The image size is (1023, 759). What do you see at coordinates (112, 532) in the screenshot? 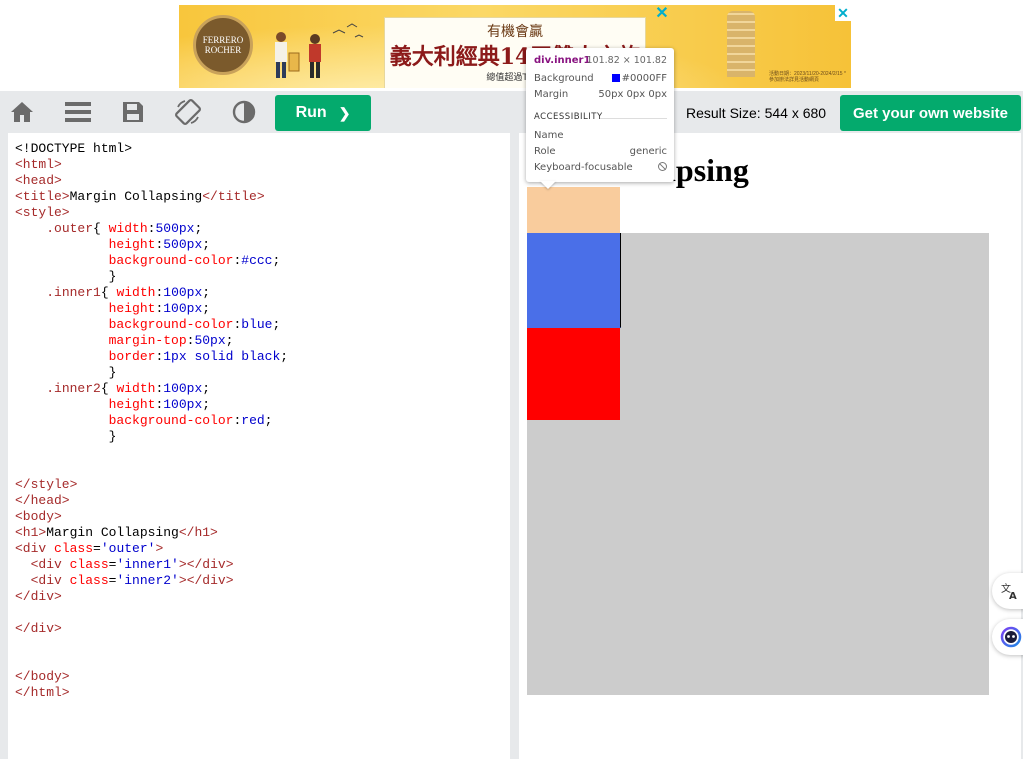
I see `code-h1-text: Margin Collapsing` at bounding box center [112, 532].